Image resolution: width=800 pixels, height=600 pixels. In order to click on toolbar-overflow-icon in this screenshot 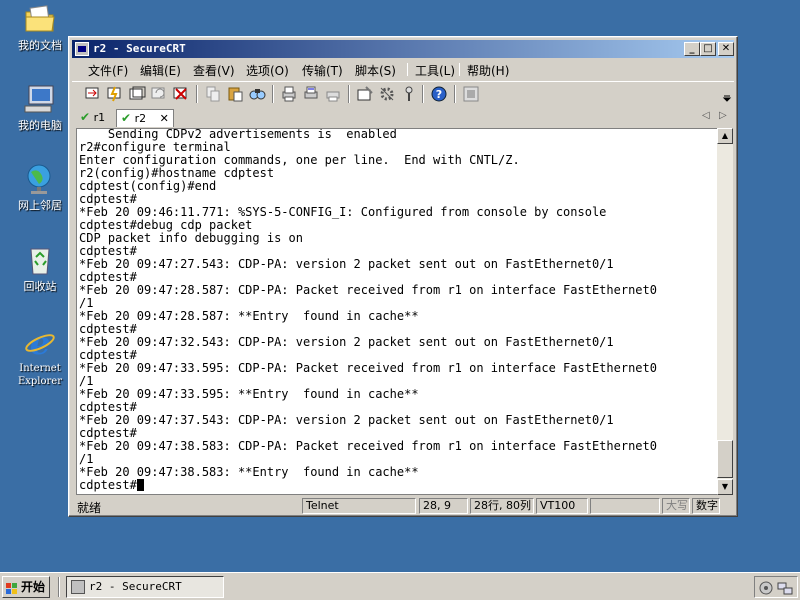, I will do `click(727, 95)`.